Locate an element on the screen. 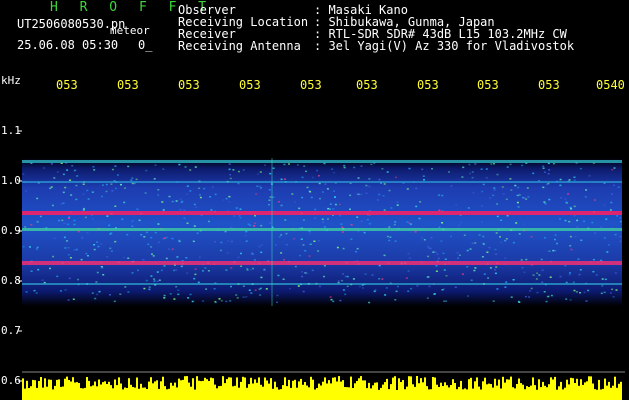  power-bars is located at coordinates (322, 388).